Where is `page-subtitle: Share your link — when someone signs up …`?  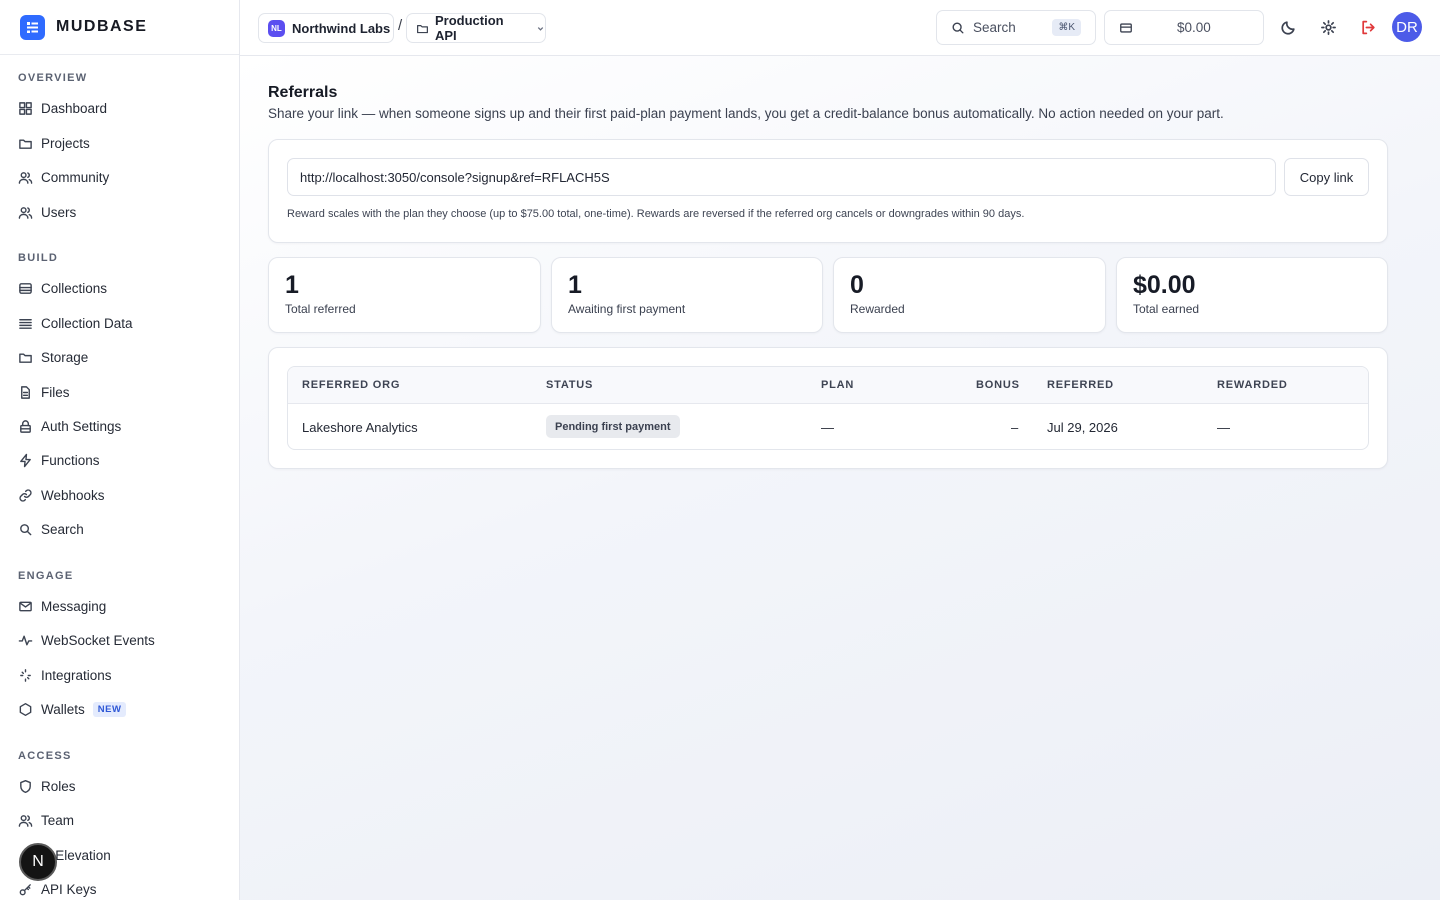 page-subtitle: Share your link — when someone signs up … is located at coordinates (746, 113).